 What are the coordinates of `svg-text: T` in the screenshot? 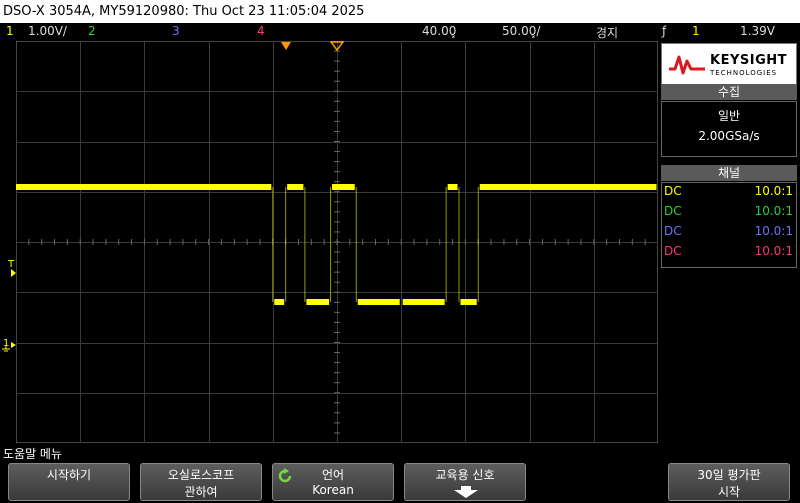 It's located at (11, 264).